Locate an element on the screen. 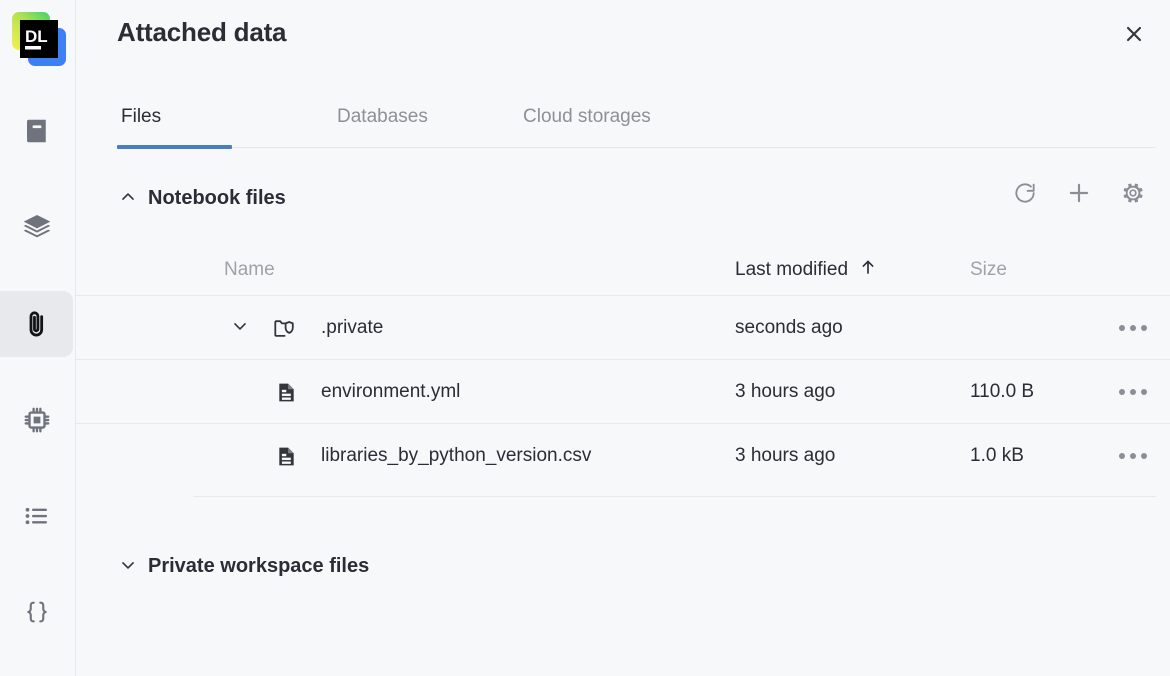 Image resolution: width=1170 pixels, height=676 pixels. section-title-private-workspace-files: Private workspace files is located at coordinates (259, 566).